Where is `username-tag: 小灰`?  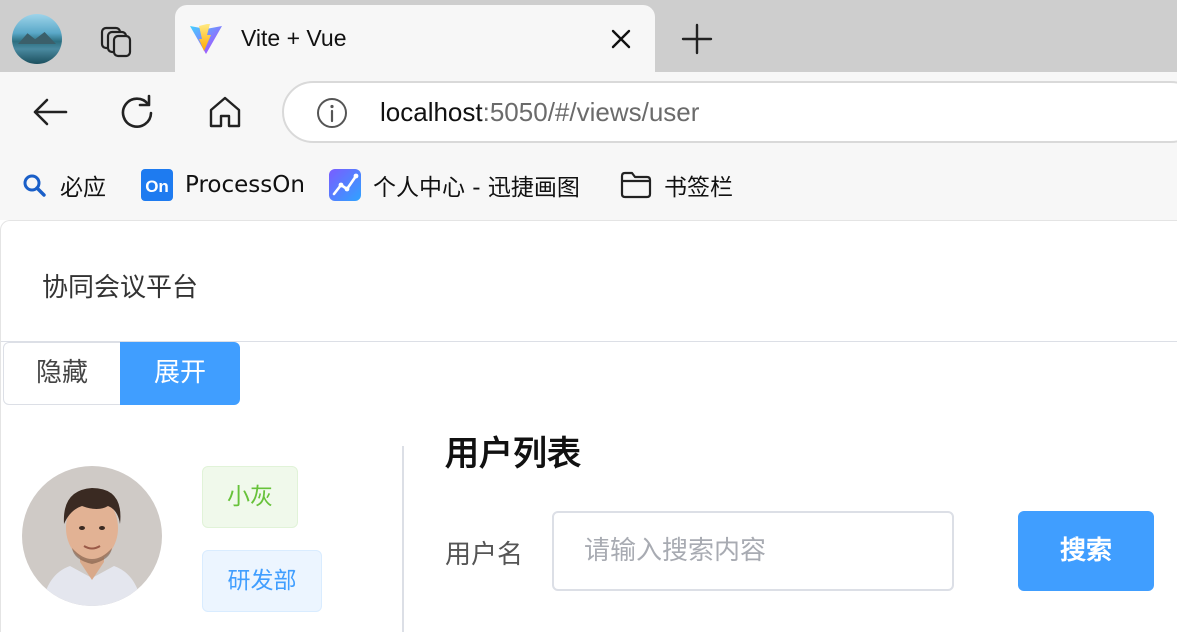 username-tag: 小灰 is located at coordinates (250, 497).